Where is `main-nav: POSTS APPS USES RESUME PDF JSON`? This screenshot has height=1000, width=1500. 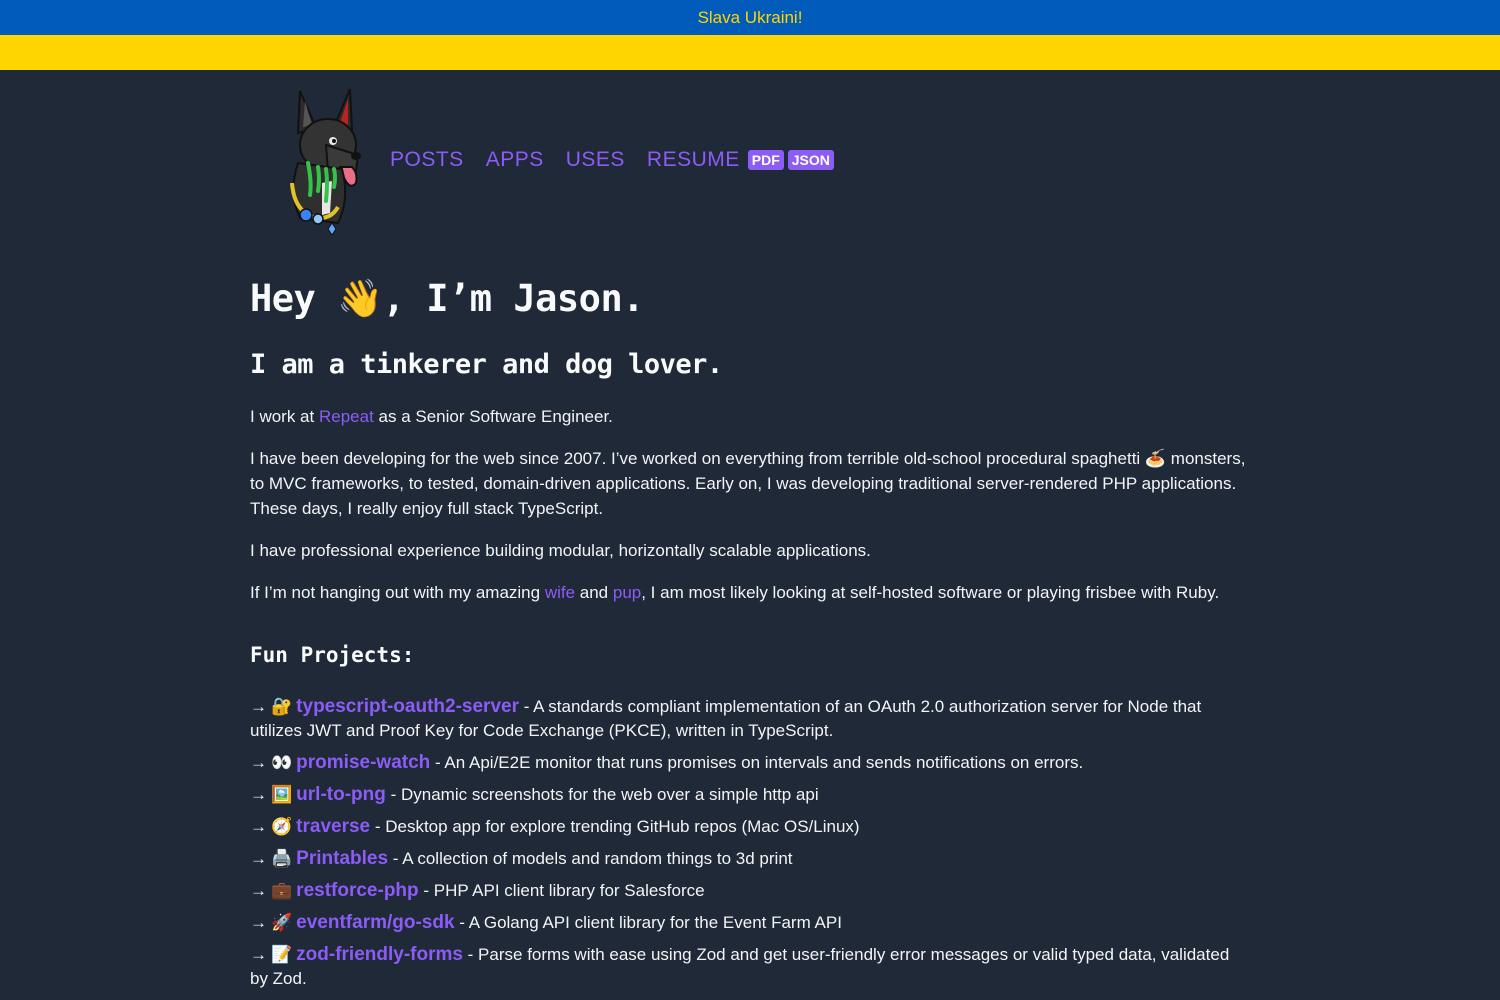
main-nav: POSTS APPS USES RESUME PDF JSON is located at coordinates (612, 160).